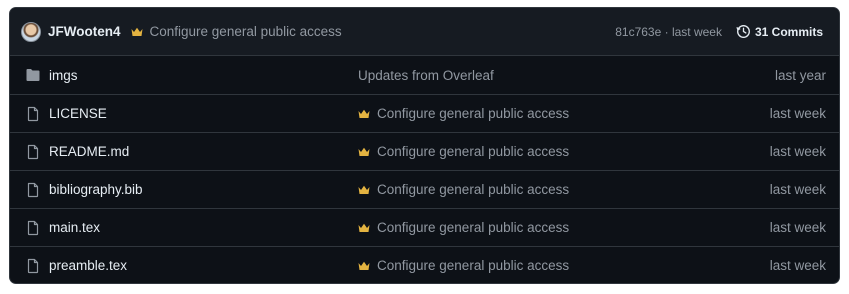  I want to click on commits-history-button: 31 Commits, so click(779, 31).